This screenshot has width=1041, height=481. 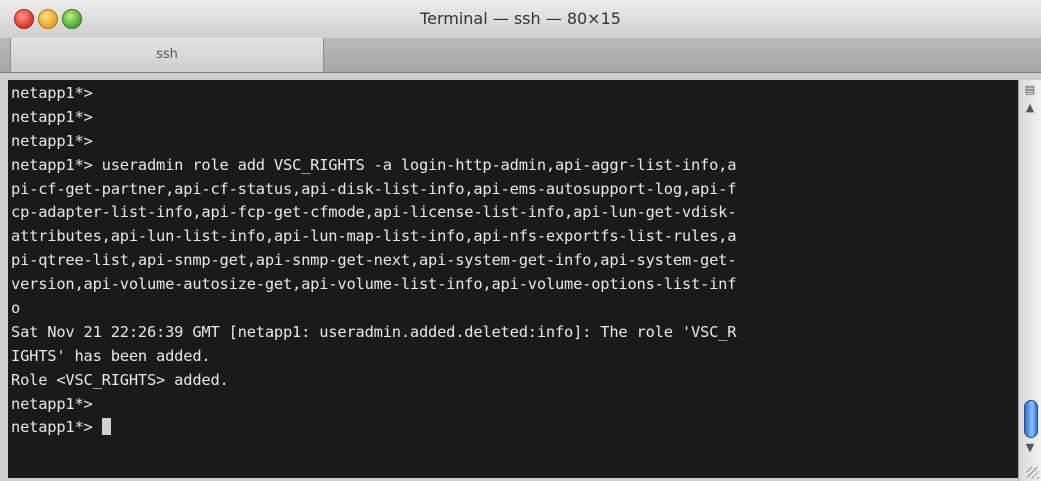 I want to click on text-cursor, so click(x=106, y=427).